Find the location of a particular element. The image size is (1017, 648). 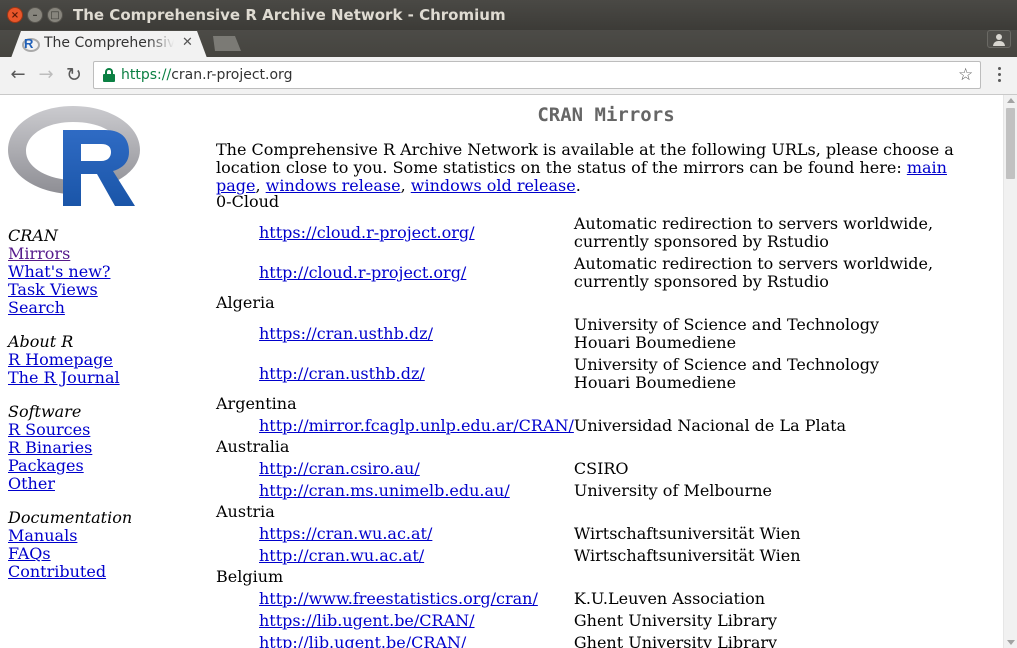

mirror-row: http://cran.csiro.au/CSIRO is located at coordinates (575, 469).